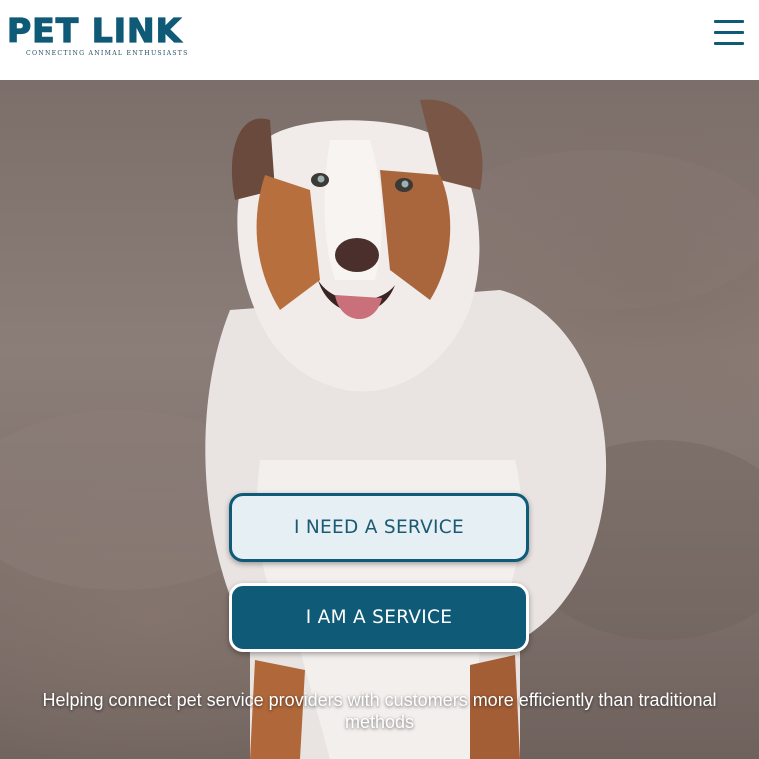  I want to click on site-header: PET LINK Connecting Animal Enthusiasts, so click(379, 40).